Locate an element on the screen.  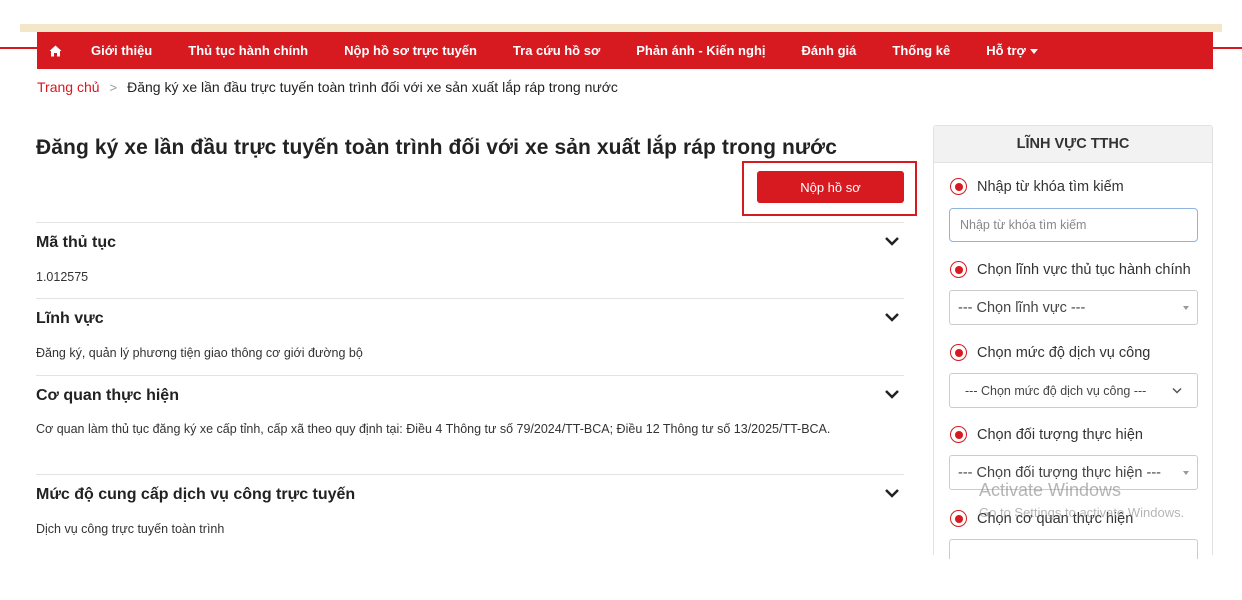
section-title: Mức độ cung cấp dịch vụ công trực tuyến is located at coordinates (196, 494).